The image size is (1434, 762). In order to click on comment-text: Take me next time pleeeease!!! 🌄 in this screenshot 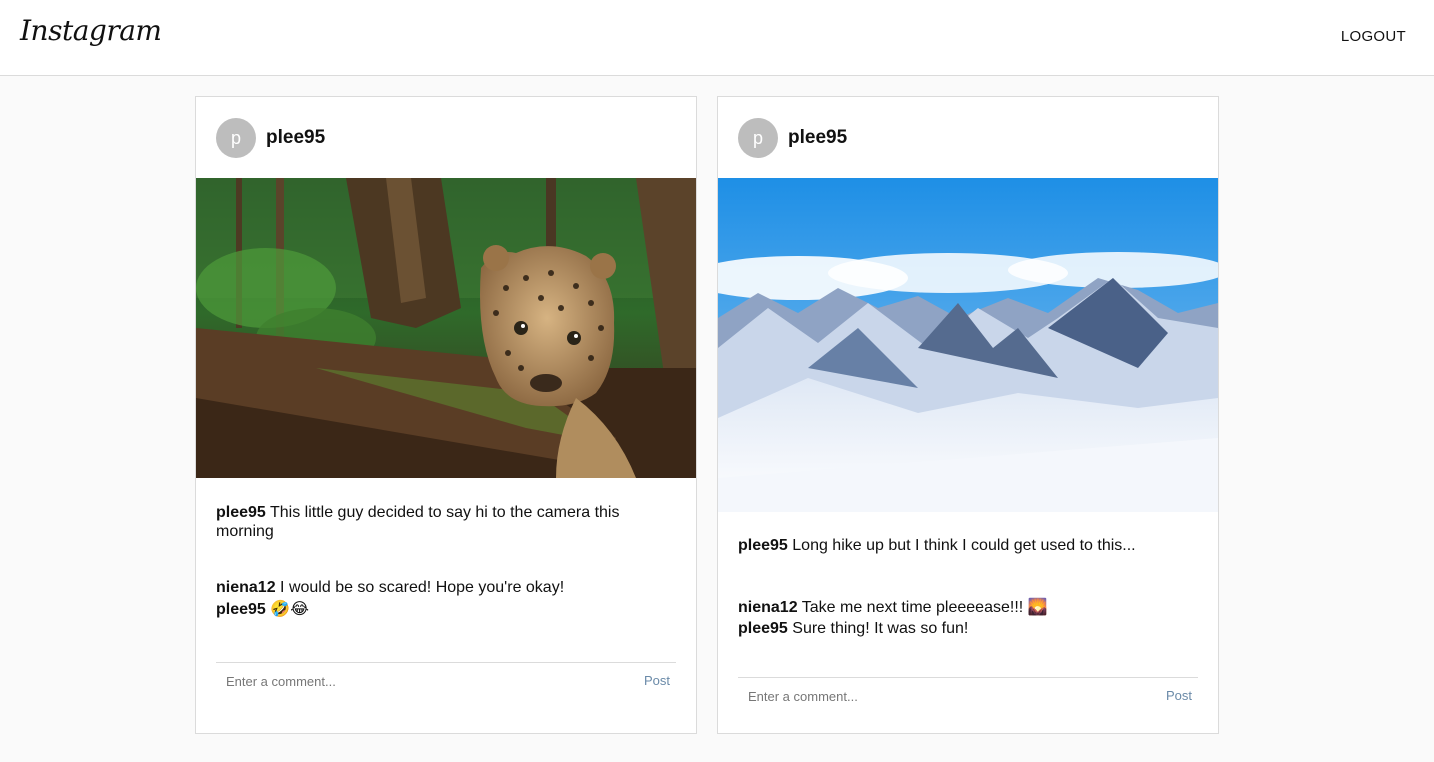, I will do `click(924, 607)`.